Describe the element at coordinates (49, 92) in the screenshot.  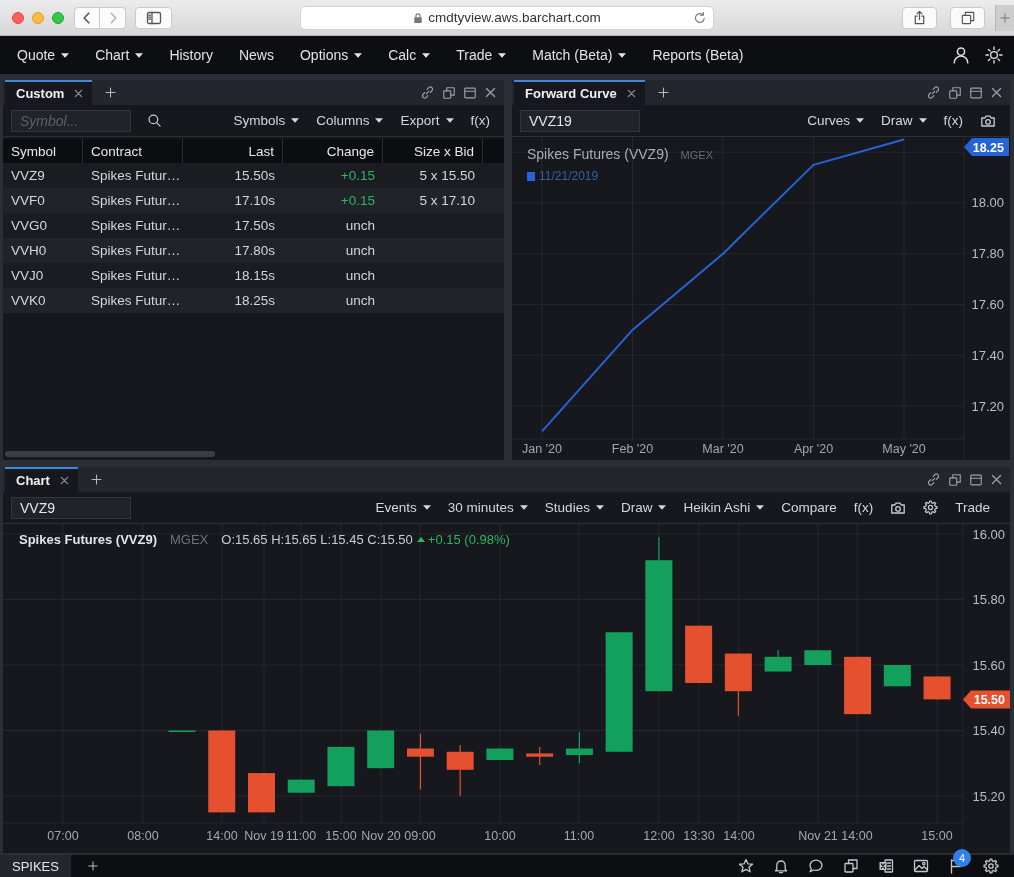
I see `panel-tab: Custom` at that location.